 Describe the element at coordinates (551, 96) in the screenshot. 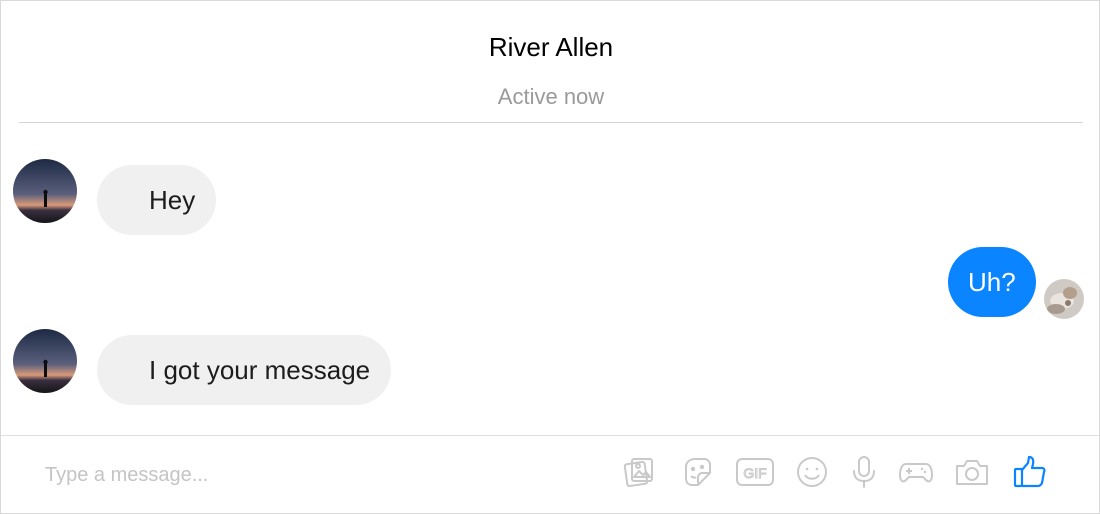

I see `active-status: Active now` at that location.